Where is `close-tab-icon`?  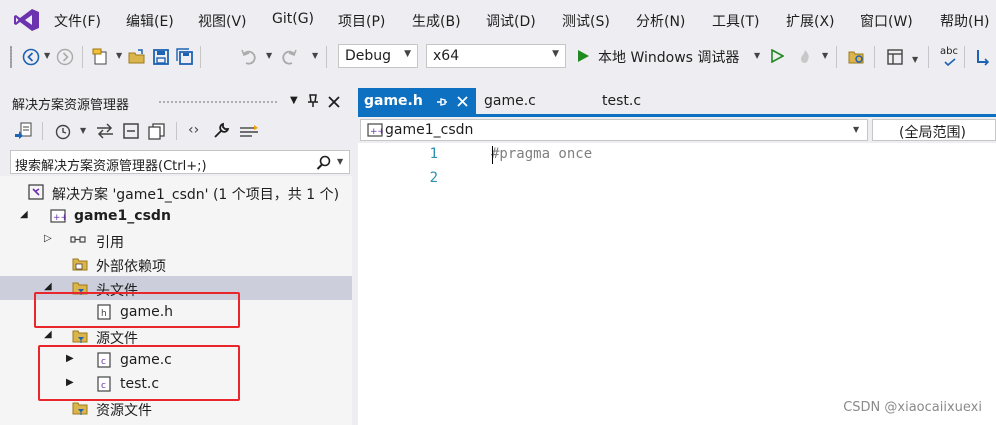 close-tab-icon is located at coordinates (462, 101).